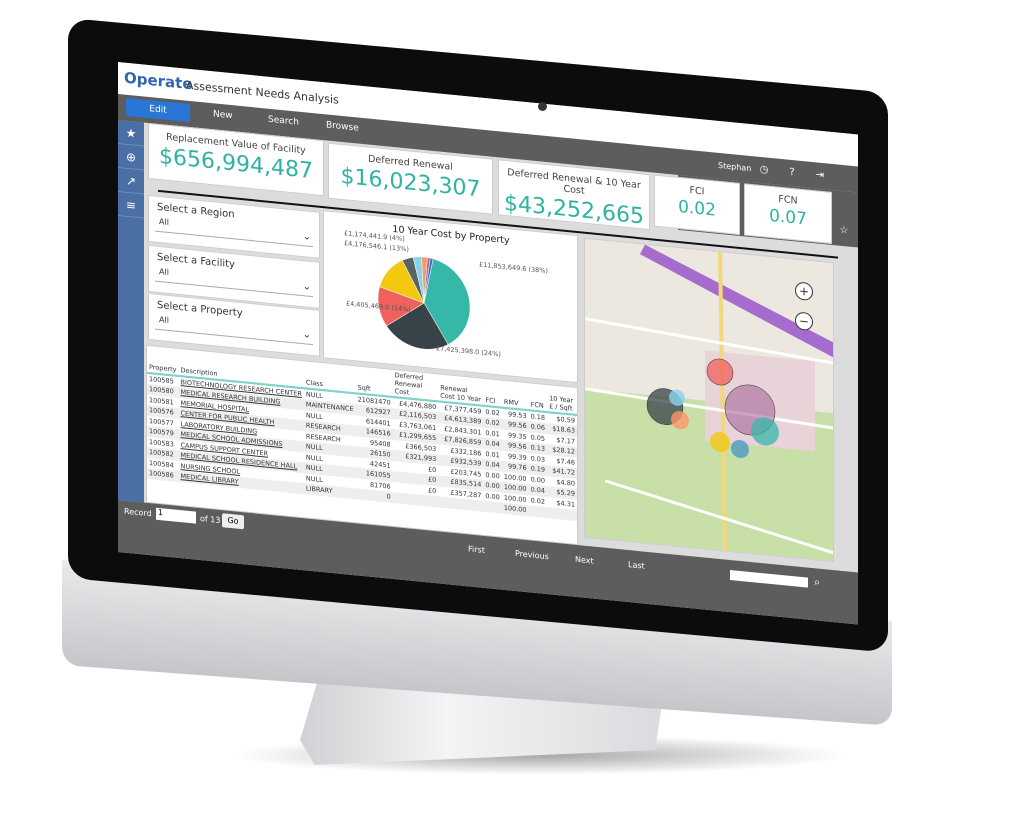  What do you see at coordinates (163, 474) in the screenshot?
I see `table-cell: 100586` at bounding box center [163, 474].